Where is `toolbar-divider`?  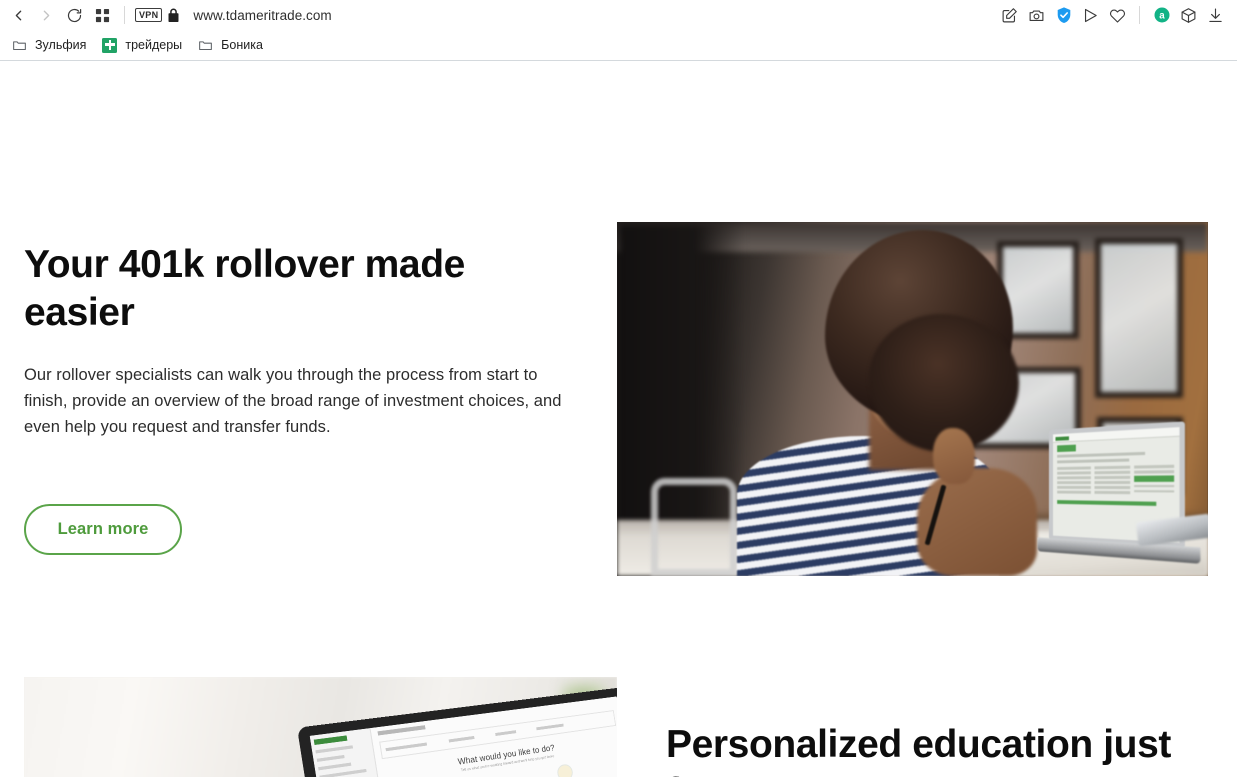
toolbar-divider is located at coordinates (124, 15).